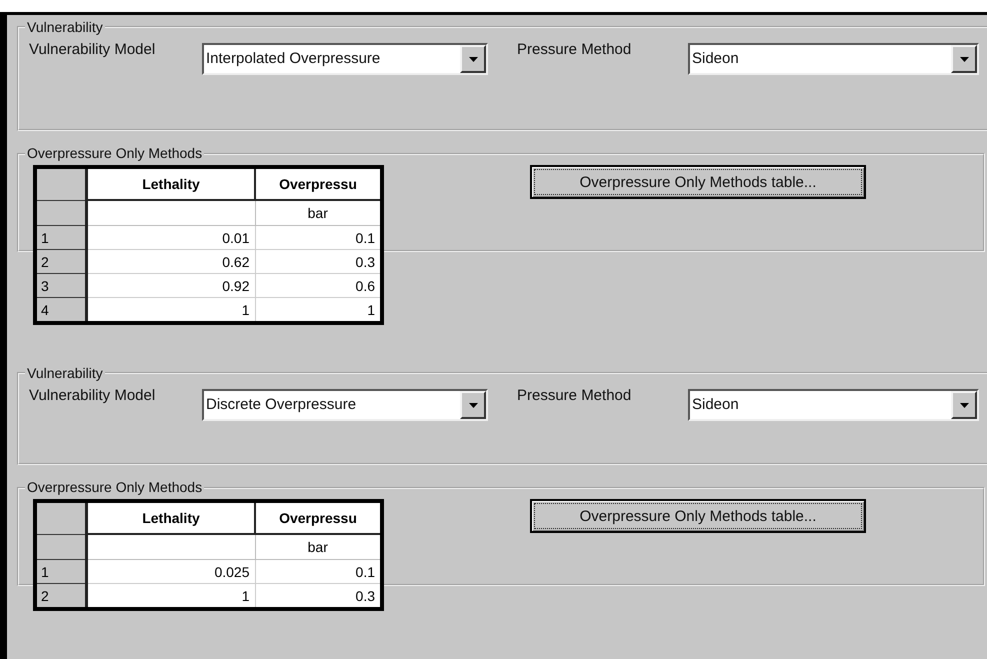  I want to click on model-dropdown: Interpolated Overpressure, so click(345, 59).